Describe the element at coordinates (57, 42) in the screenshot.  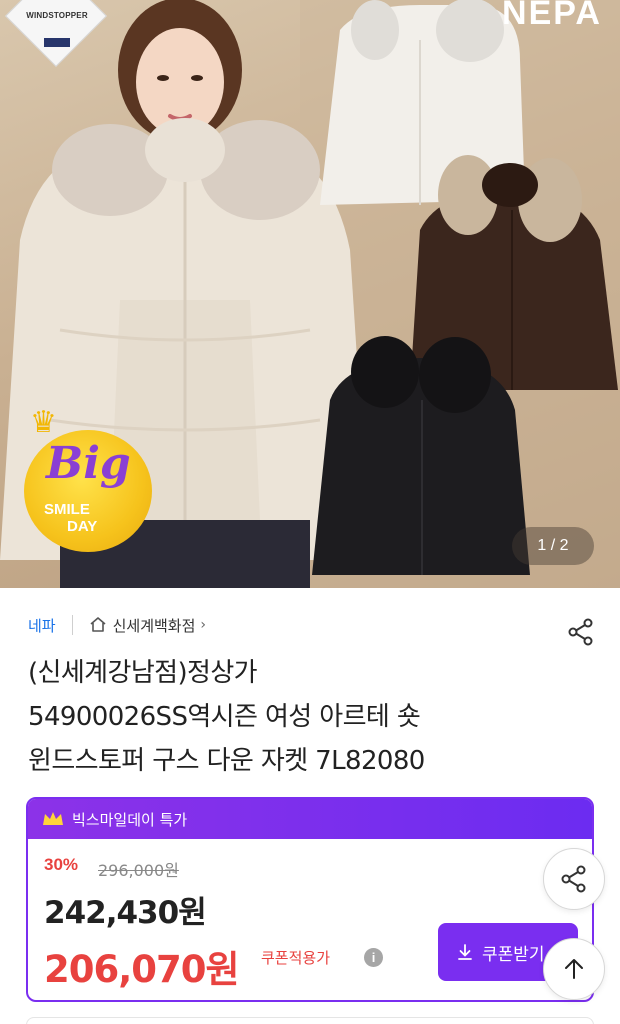
I see `badge-stripe` at that location.